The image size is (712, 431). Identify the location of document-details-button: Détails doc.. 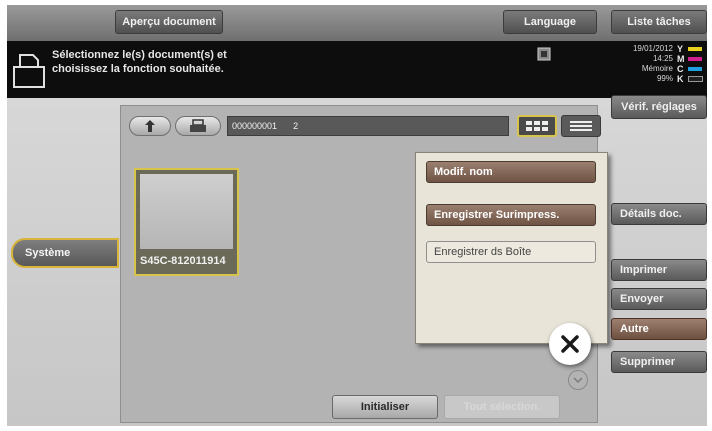
(659, 214).